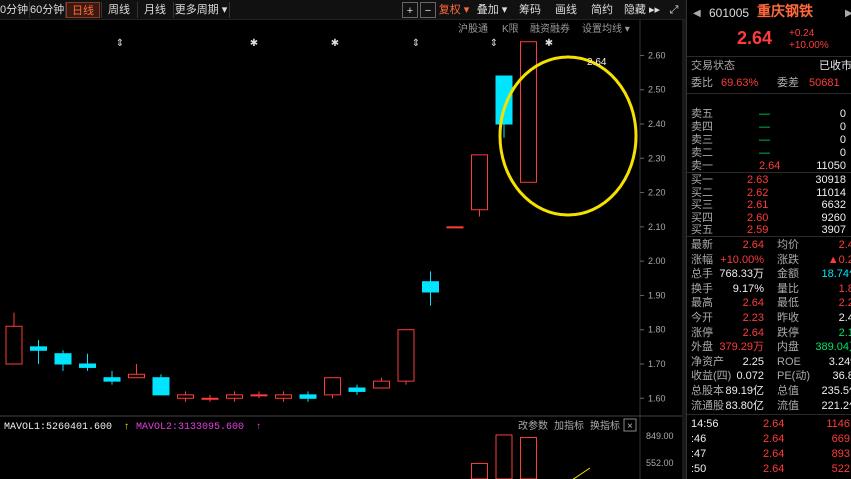 The width and height of the screenshot is (851, 479). Describe the element at coordinates (840, 469) in the screenshot. I see `tick-volume: 522` at that location.